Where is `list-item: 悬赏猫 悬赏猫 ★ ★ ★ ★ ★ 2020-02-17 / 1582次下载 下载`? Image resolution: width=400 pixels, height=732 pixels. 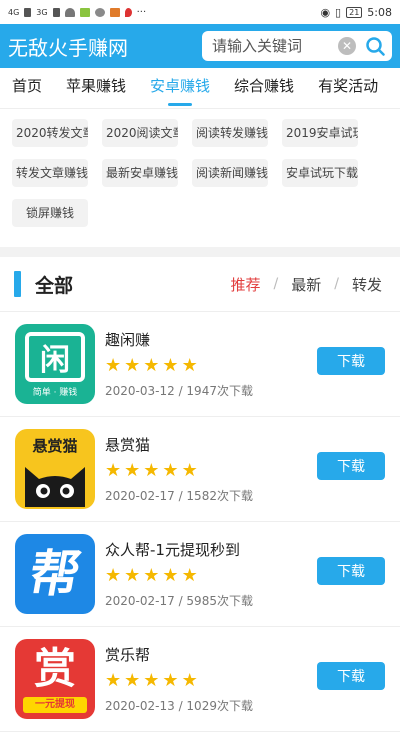
list-item: 悬赏猫 悬赏猫 ★ ★ ★ ★ ★ 2020-02-17 / 1582次下载 下载 is located at coordinates (200, 469).